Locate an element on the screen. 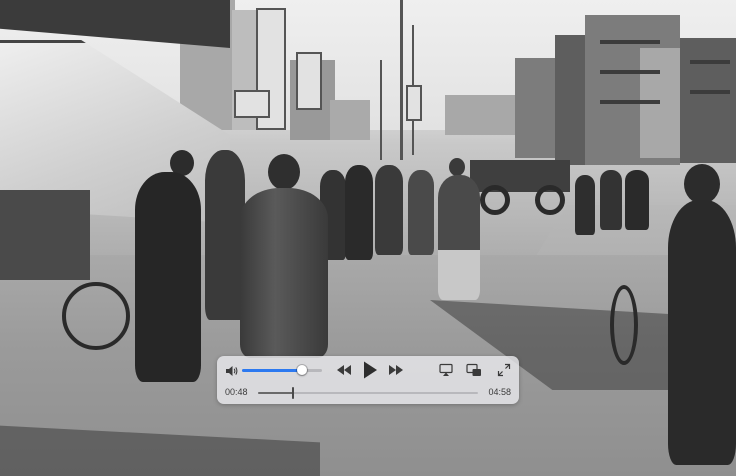 Image resolution: width=736 pixels, height=476 pixels. rewind-icon is located at coordinates (344, 370).